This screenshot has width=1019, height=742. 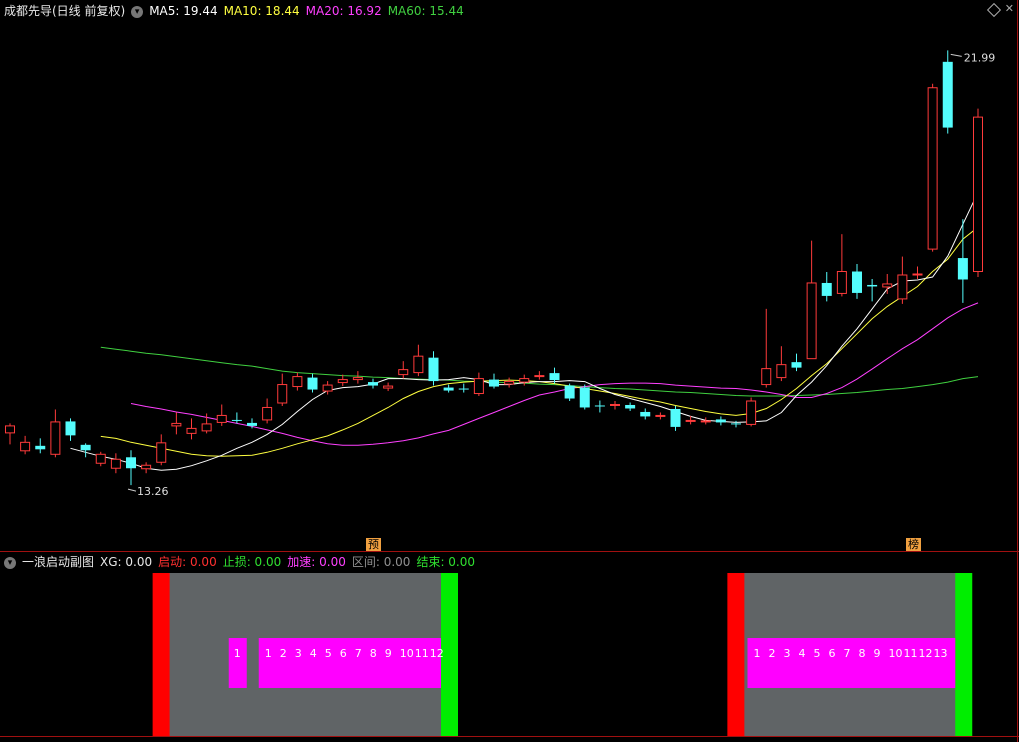 I want to click on stoploss-value: 止损: 0.00, so click(x=252, y=562).